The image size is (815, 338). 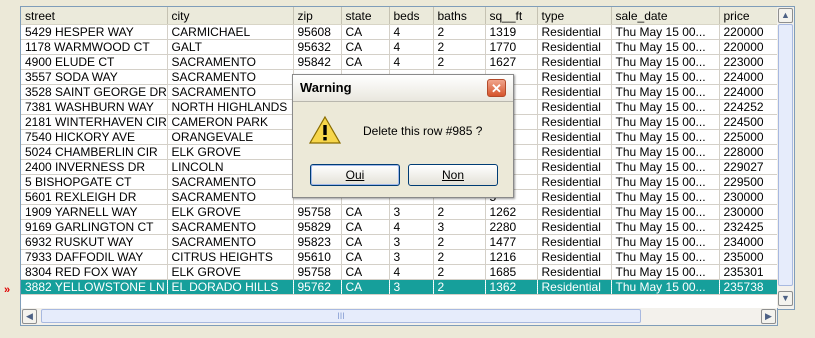 What do you see at coordinates (748, 182) in the screenshot?
I see `table-cell: 229500` at bounding box center [748, 182].